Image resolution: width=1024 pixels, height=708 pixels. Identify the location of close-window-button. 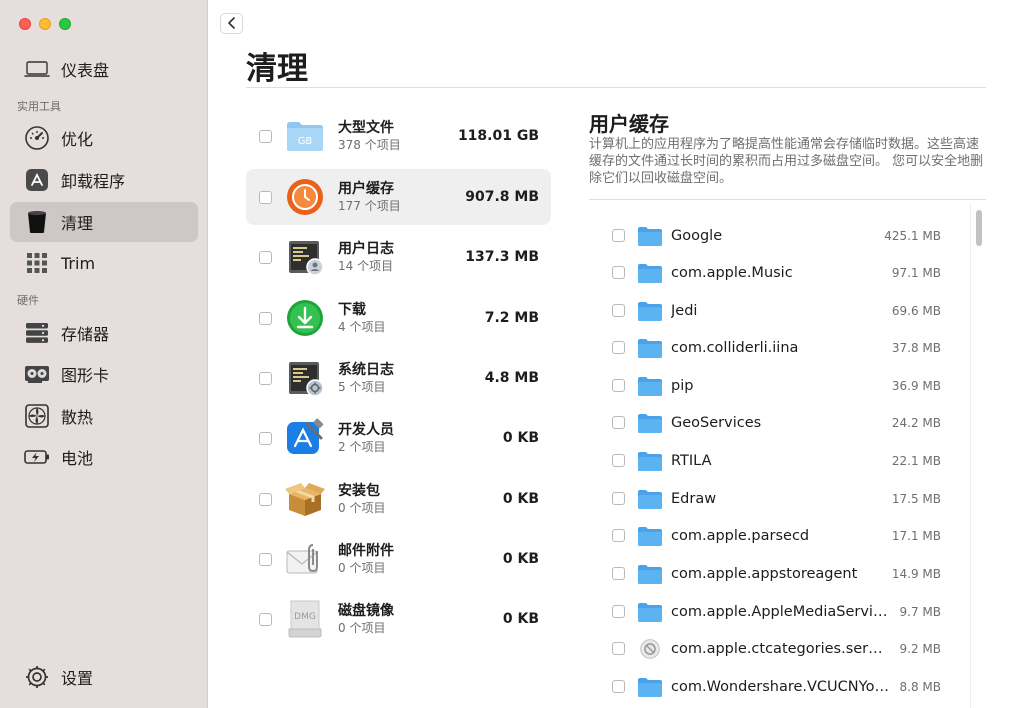
(25, 24).